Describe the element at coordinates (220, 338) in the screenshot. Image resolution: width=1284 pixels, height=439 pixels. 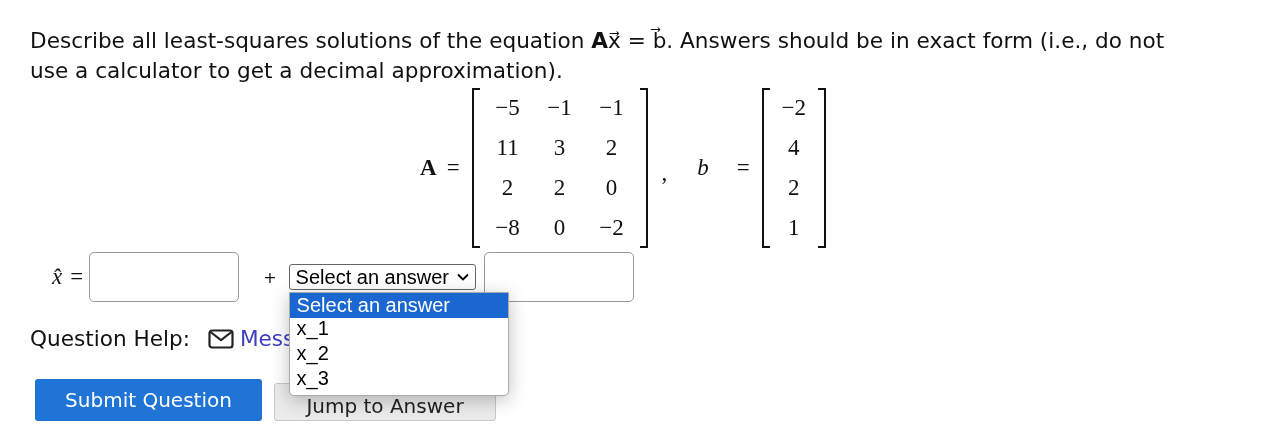
I see `mail-icon` at that location.